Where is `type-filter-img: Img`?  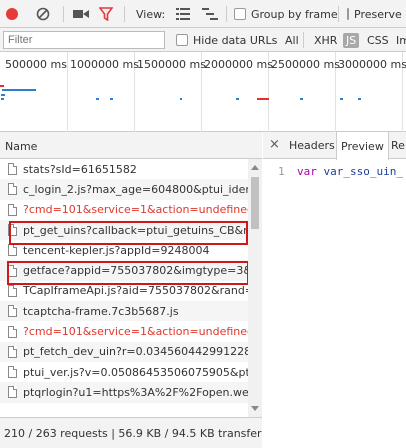 type-filter-img: Img is located at coordinates (401, 40).